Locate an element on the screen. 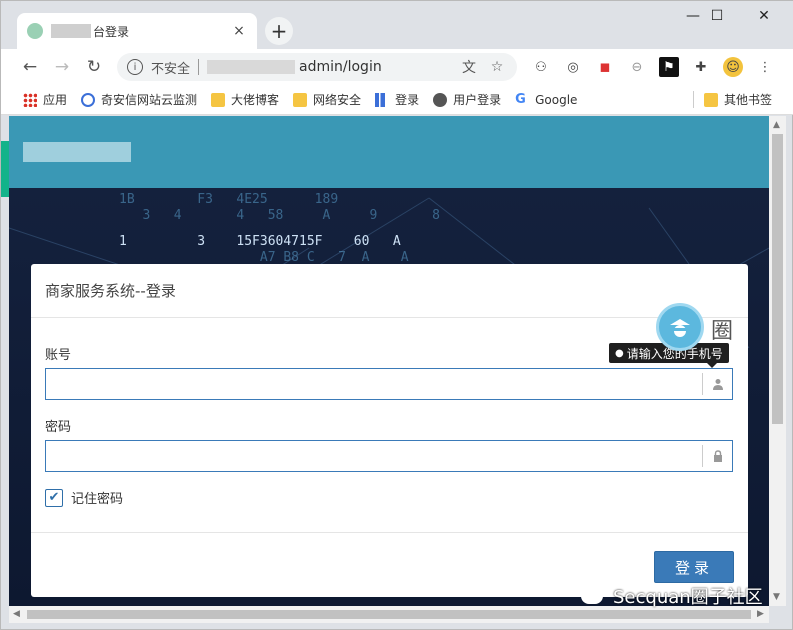  tab-strip: 台登录 × + — ☐ ✕ is located at coordinates (397, 25).